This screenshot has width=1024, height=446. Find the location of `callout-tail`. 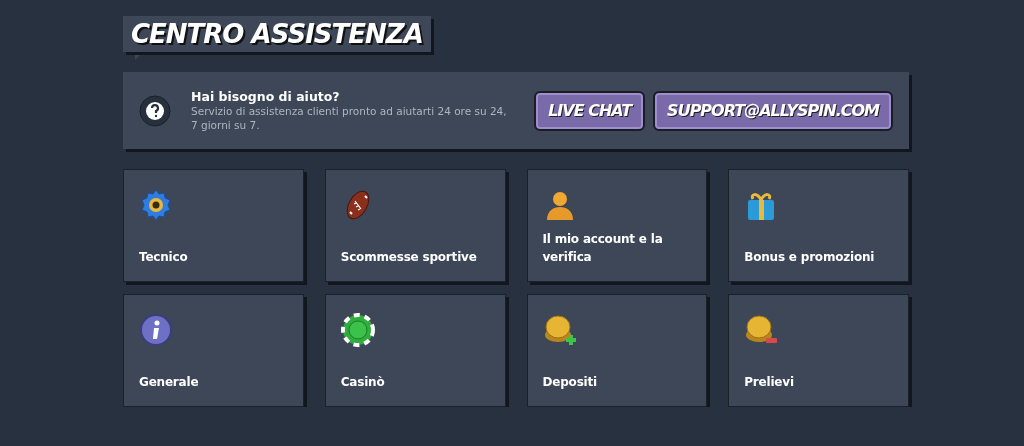

callout-tail is located at coordinates (139, 56).